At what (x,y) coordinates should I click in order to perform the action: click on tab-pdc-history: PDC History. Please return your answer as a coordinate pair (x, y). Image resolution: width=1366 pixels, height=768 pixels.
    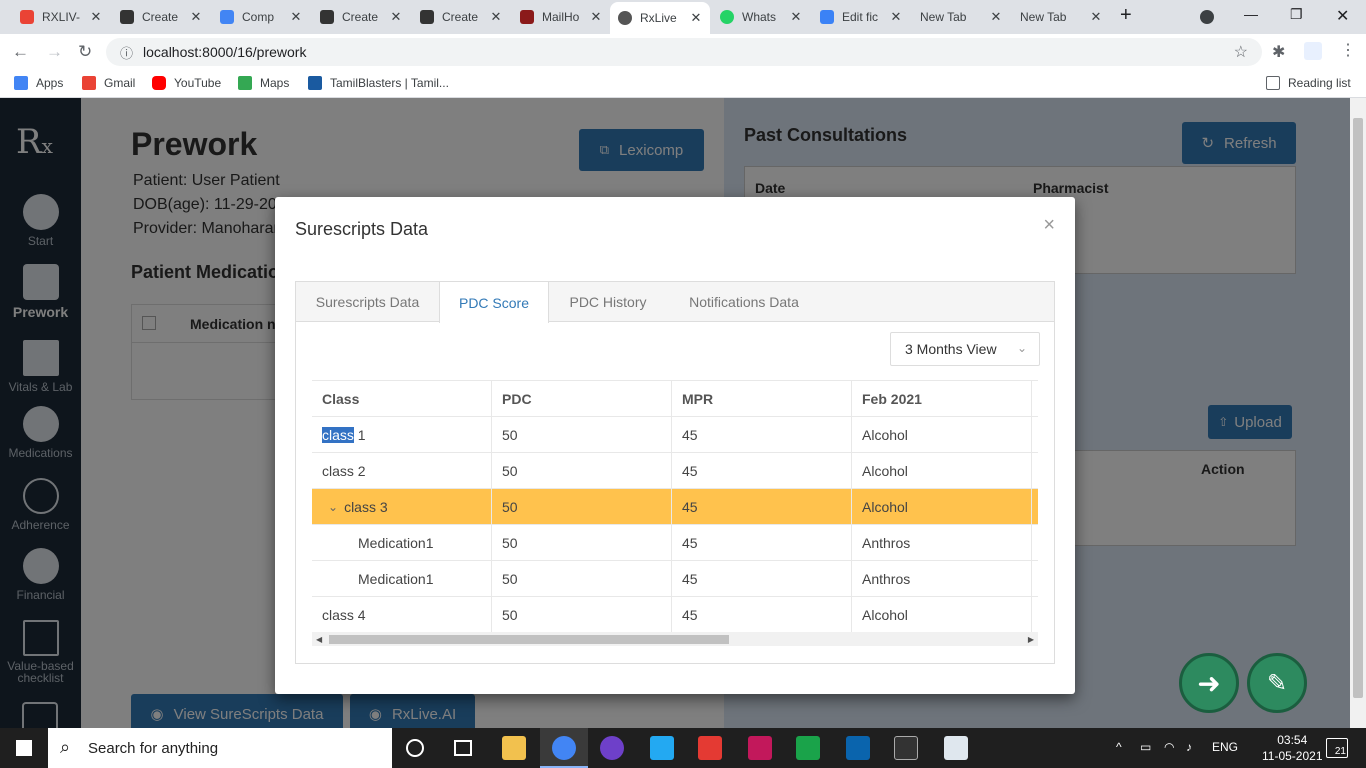
    Looking at the image, I should click on (608, 302).